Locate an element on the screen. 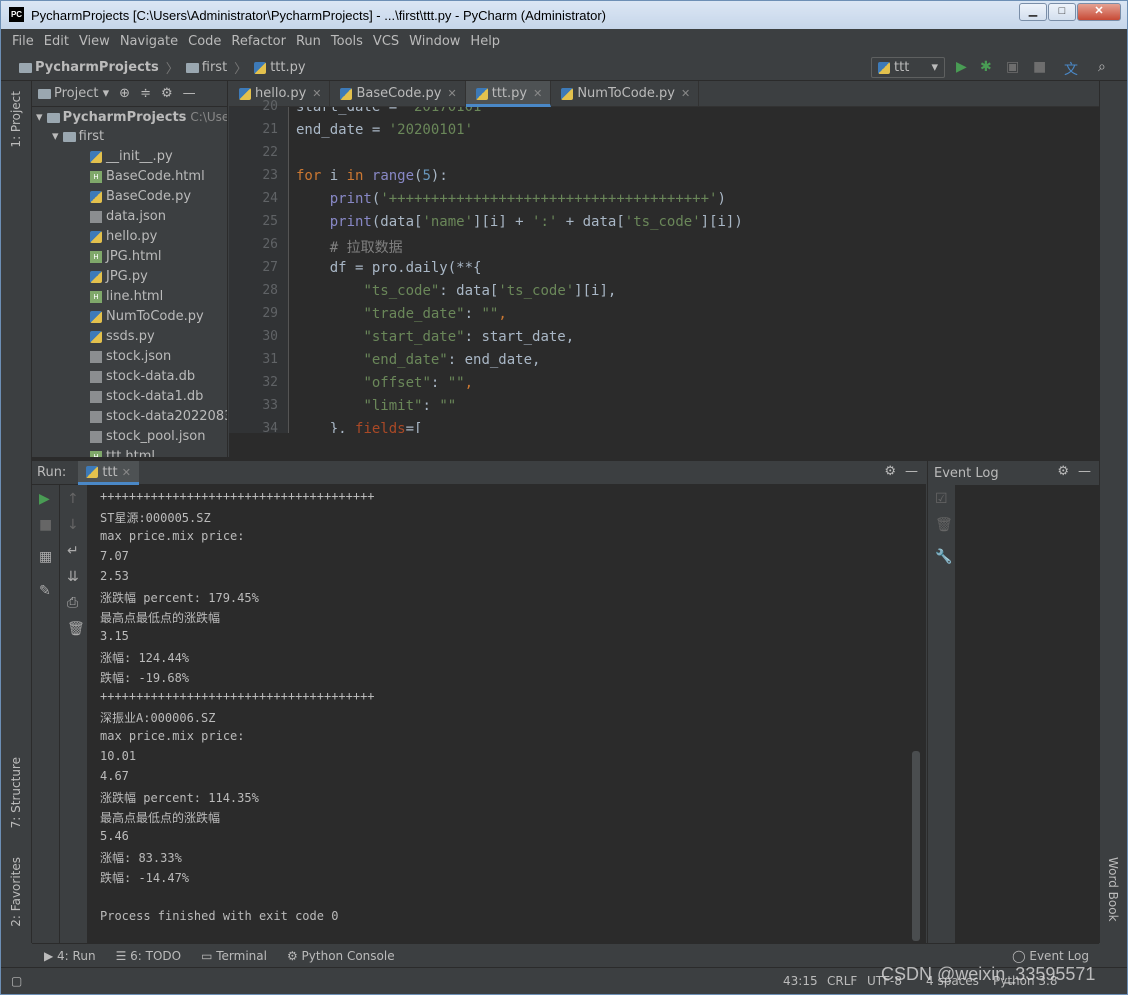 The height and width of the screenshot is (995, 1128). tool-tab-event-log: ◯ Event Log is located at coordinates (1050, 956).